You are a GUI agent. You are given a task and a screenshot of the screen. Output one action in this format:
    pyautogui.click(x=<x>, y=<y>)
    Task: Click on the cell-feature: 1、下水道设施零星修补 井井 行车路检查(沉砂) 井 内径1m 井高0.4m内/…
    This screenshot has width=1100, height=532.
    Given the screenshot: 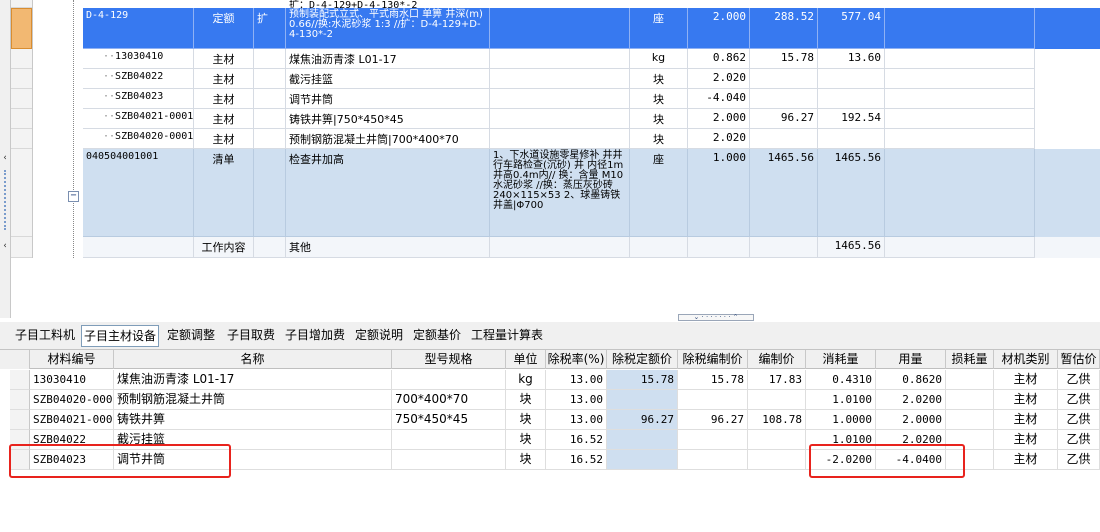 What is the action you would take?
    pyautogui.click(x=560, y=193)
    